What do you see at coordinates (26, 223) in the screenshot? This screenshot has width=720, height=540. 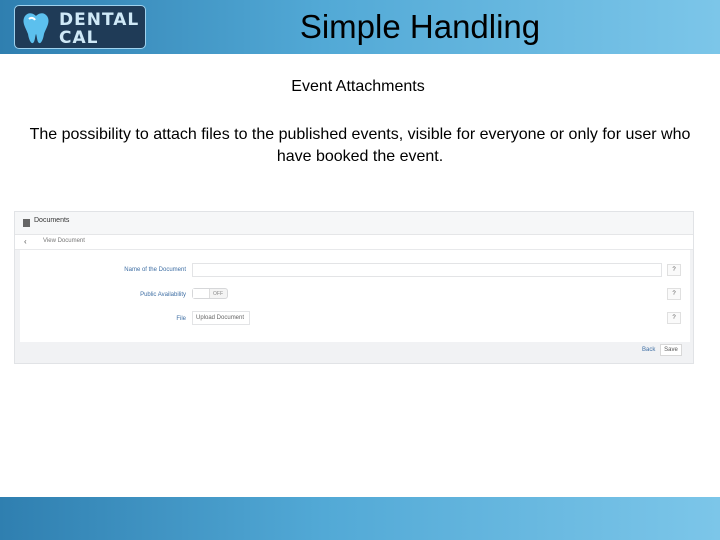 I see `document-icon` at bounding box center [26, 223].